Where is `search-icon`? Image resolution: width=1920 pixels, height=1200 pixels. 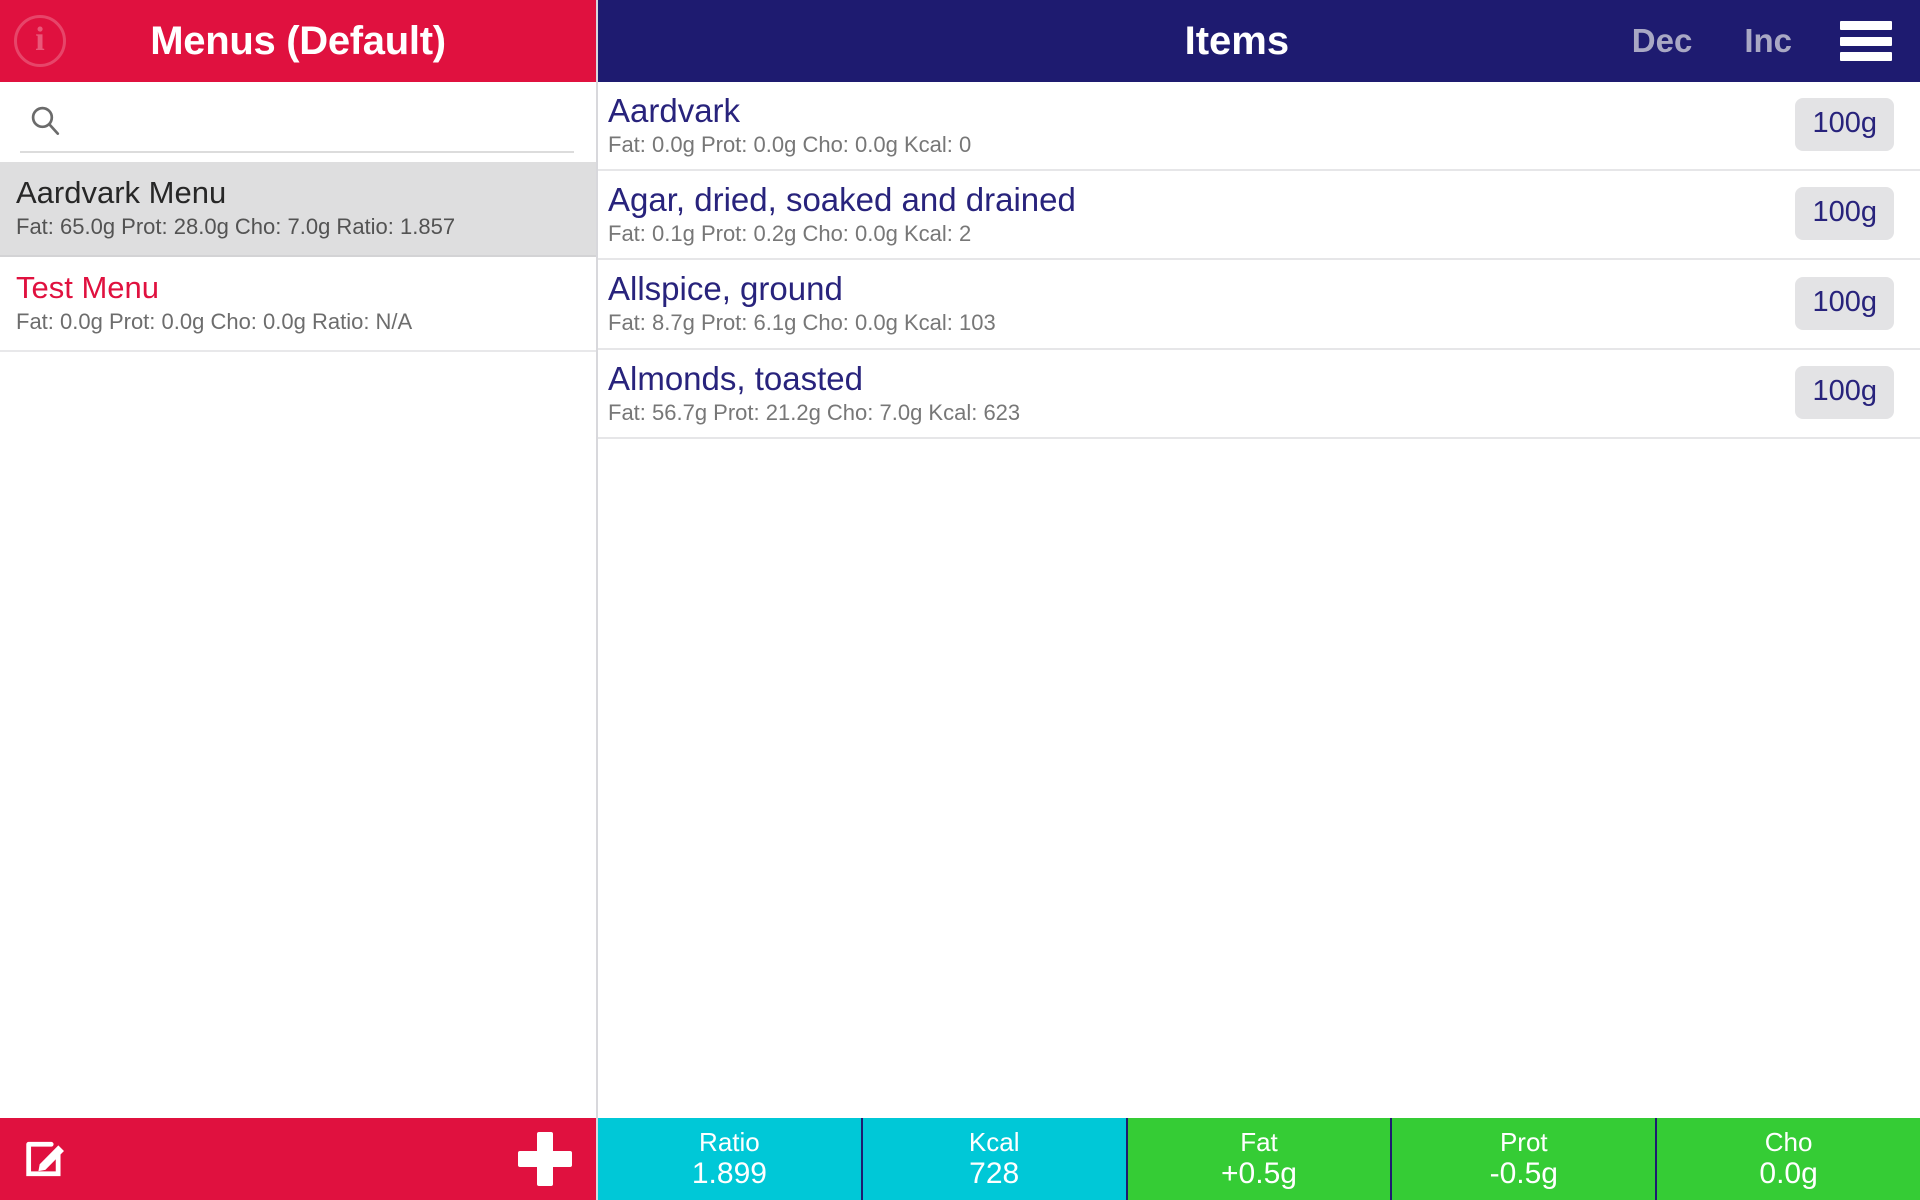
search-icon is located at coordinates (45, 120).